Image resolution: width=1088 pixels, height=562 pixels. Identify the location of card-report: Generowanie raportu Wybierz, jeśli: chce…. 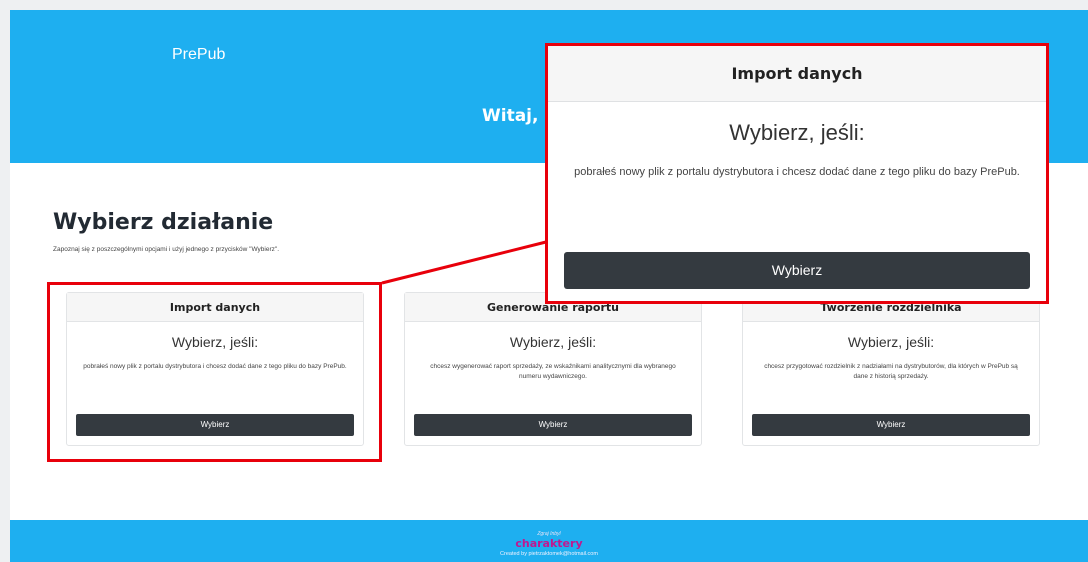
(553, 369).